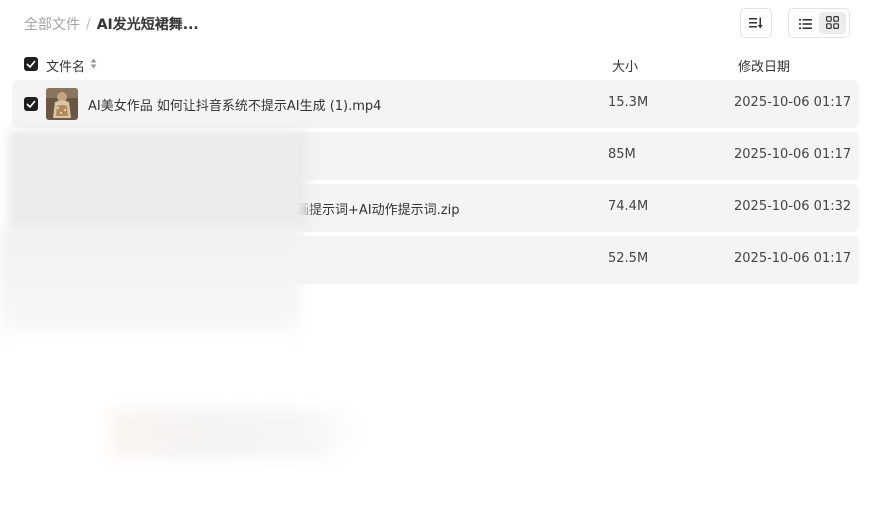 This screenshot has width=874, height=514. Describe the element at coordinates (377, 208) in the screenshot. I see `file-name: 画提示词+AI动作提示词.zip` at that location.